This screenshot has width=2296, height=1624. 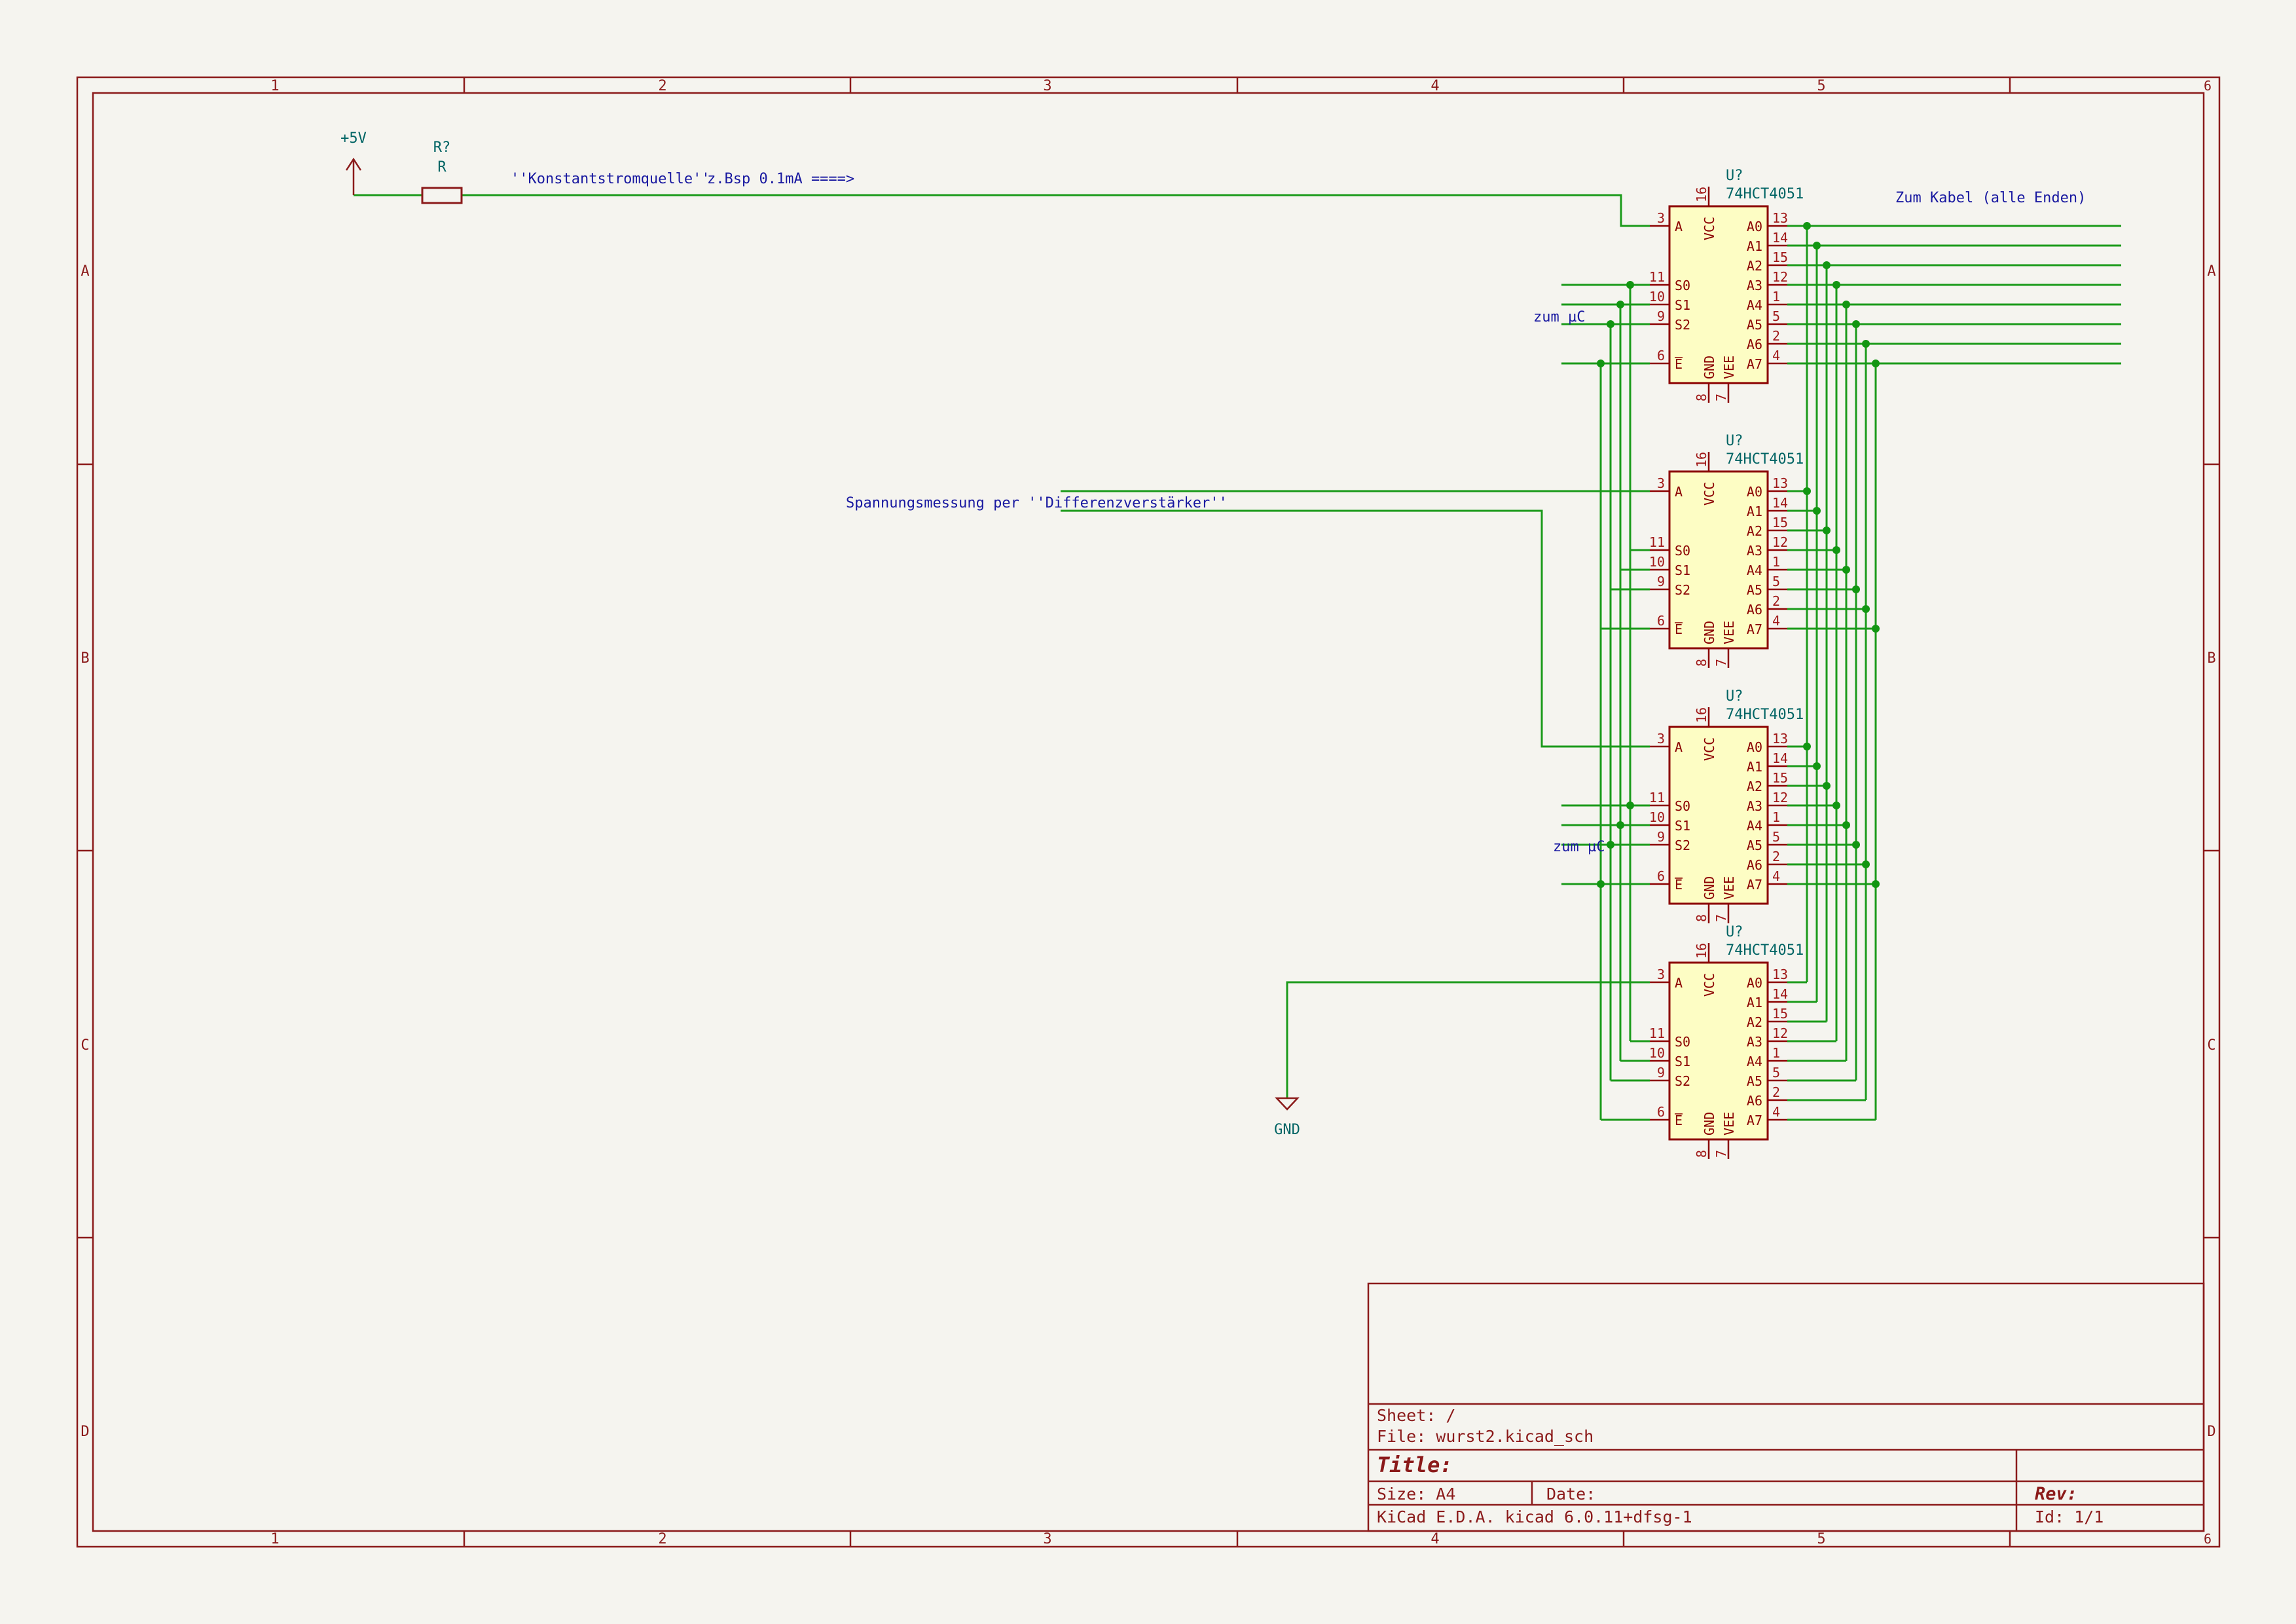 What do you see at coordinates (1990, 198) in the screenshot?
I see `label-to-cable: Zum Kabel (alle Enden)` at bounding box center [1990, 198].